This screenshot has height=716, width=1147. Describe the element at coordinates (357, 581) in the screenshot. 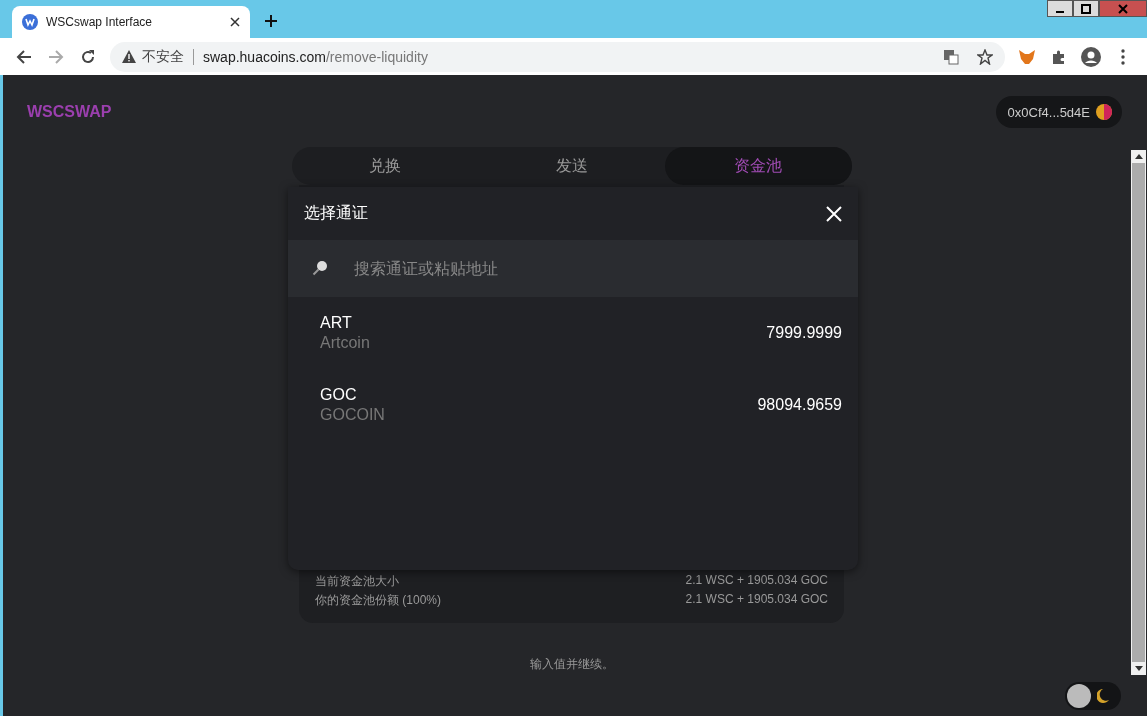

I see `pool-label: 当前资金池大小` at that location.